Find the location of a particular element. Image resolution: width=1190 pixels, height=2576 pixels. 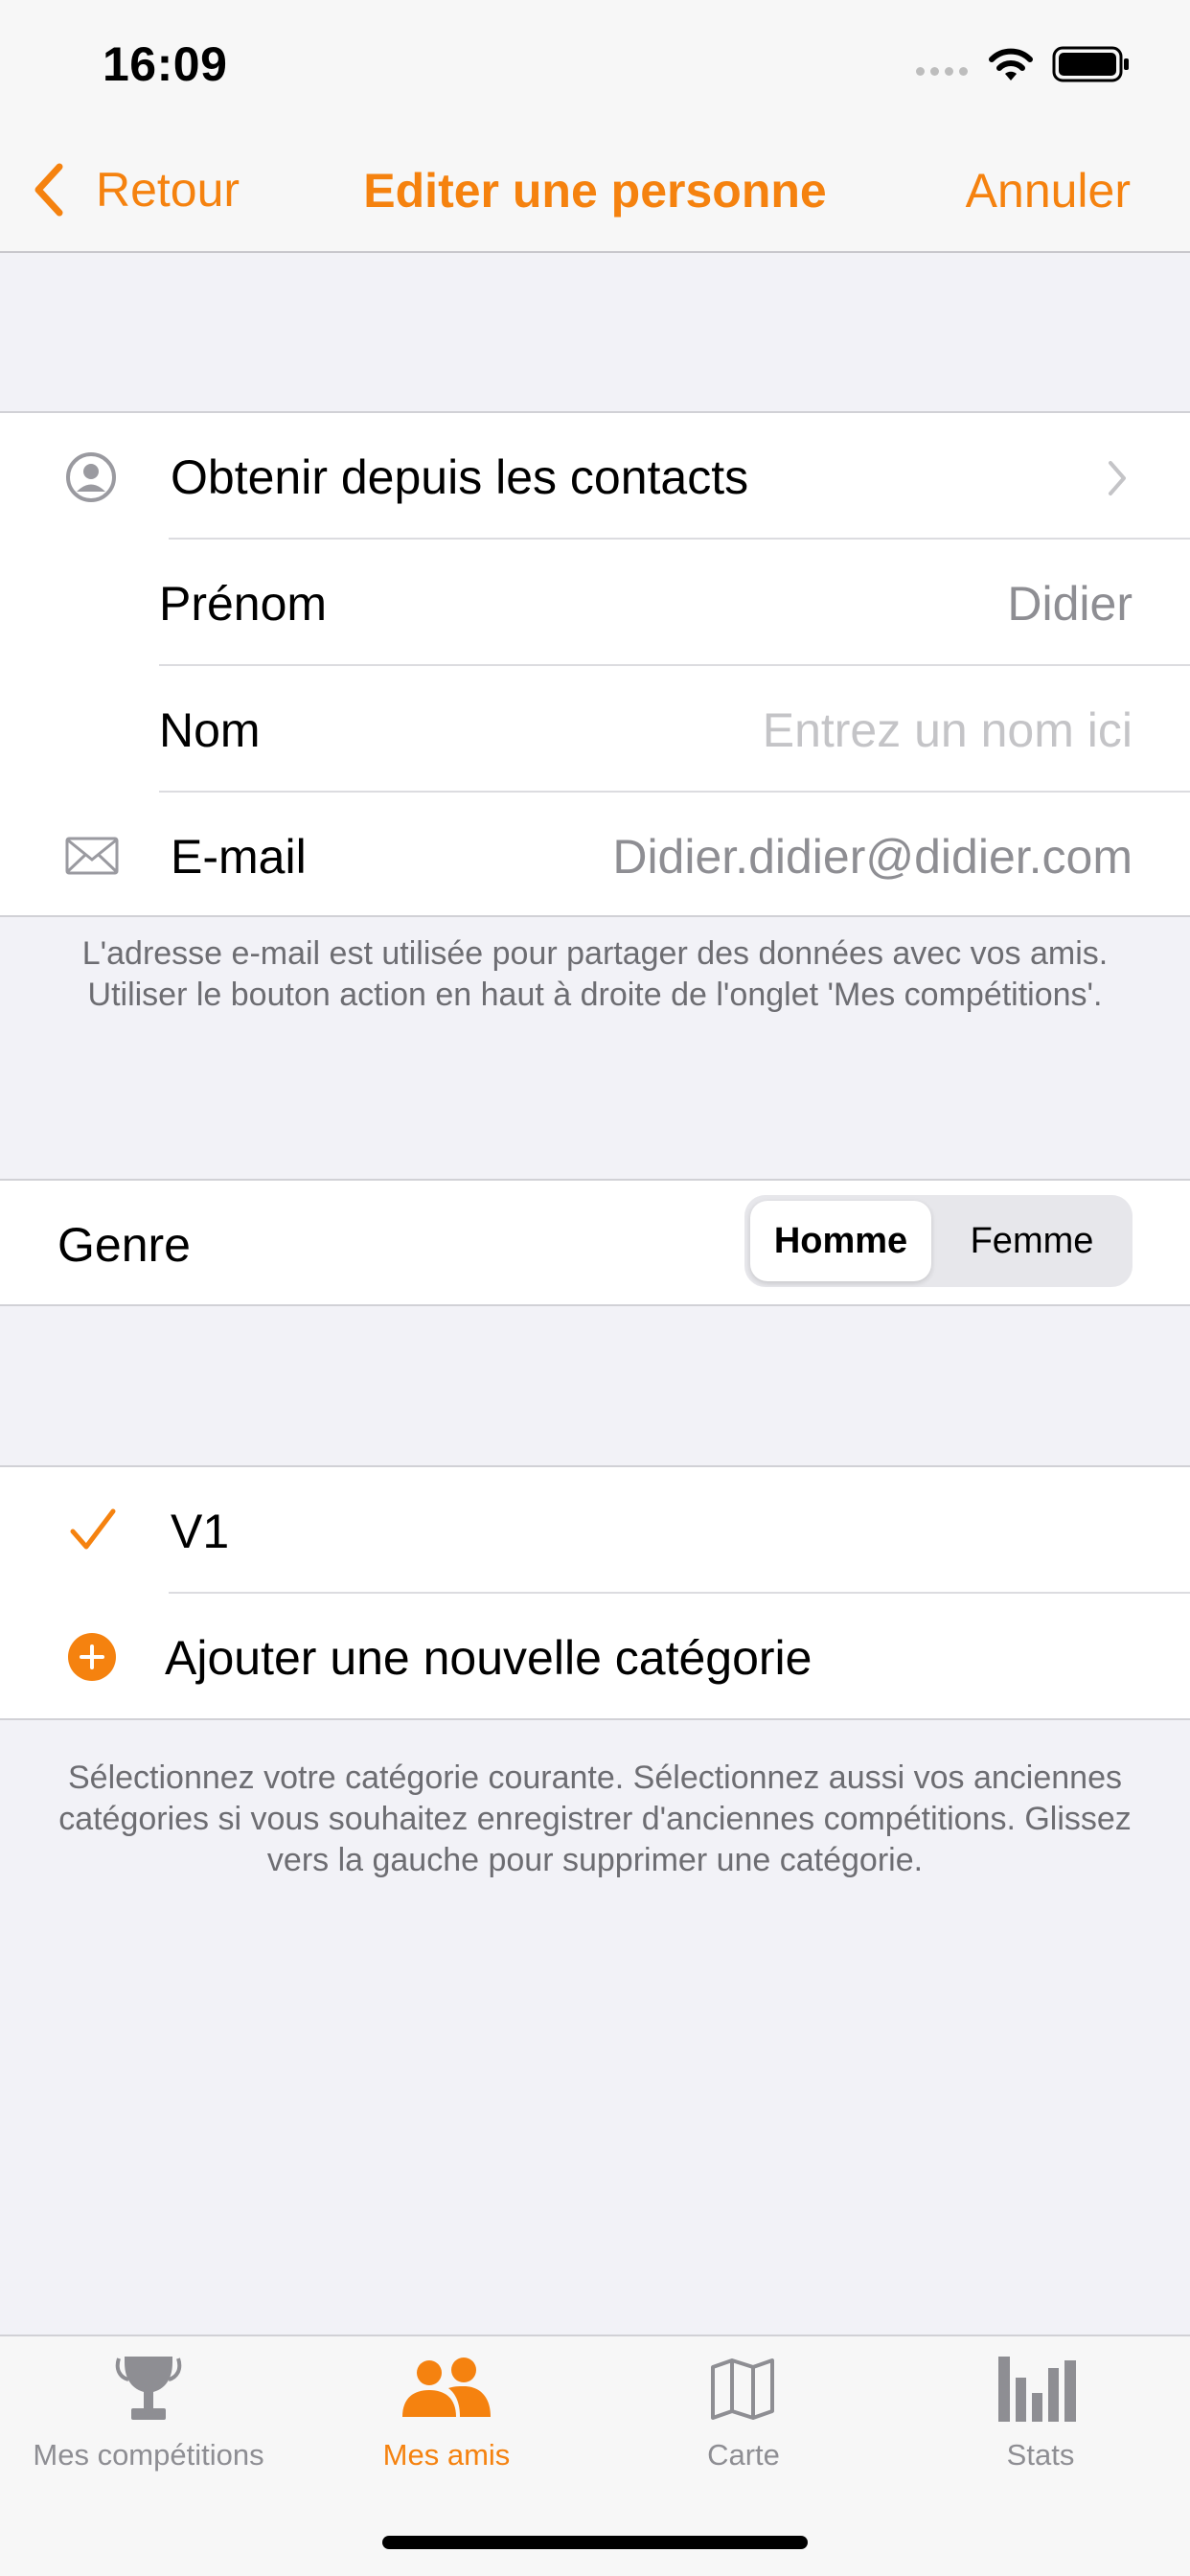

status-time: 16:09 is located at coordinates (166, 64).